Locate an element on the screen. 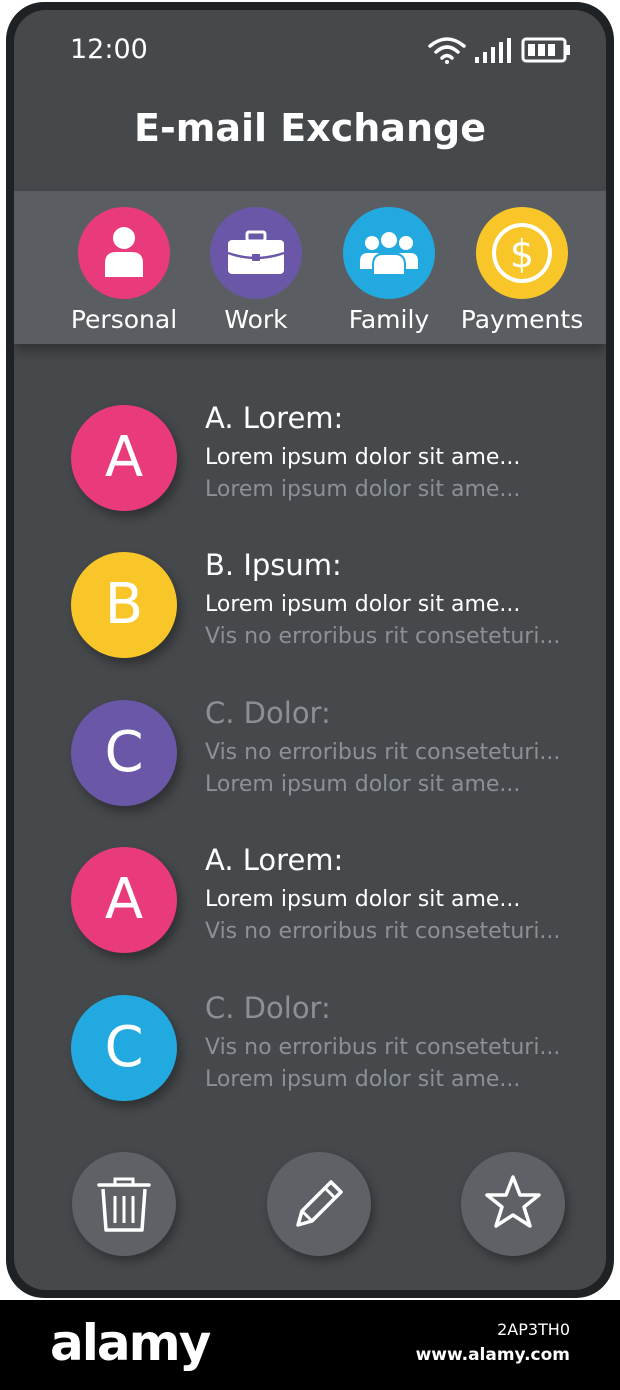 Image resolution: width=620 pixels, height=1390 pixels. category-work: Work is located at coordinates (256, 270).